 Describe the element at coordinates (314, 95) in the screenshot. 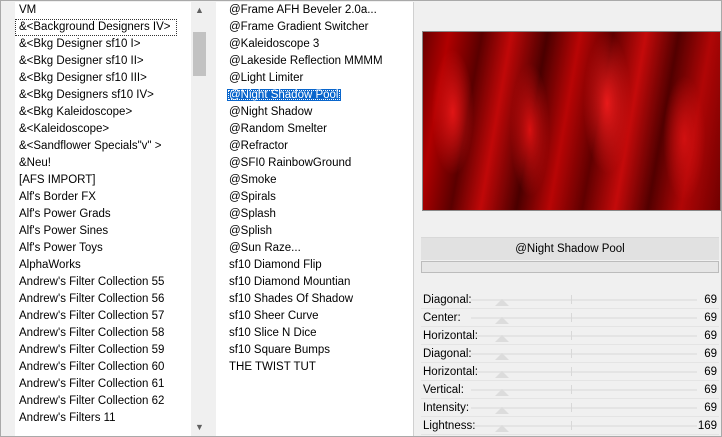

I see `filter-item: @Night Shadow Pool` at that location.